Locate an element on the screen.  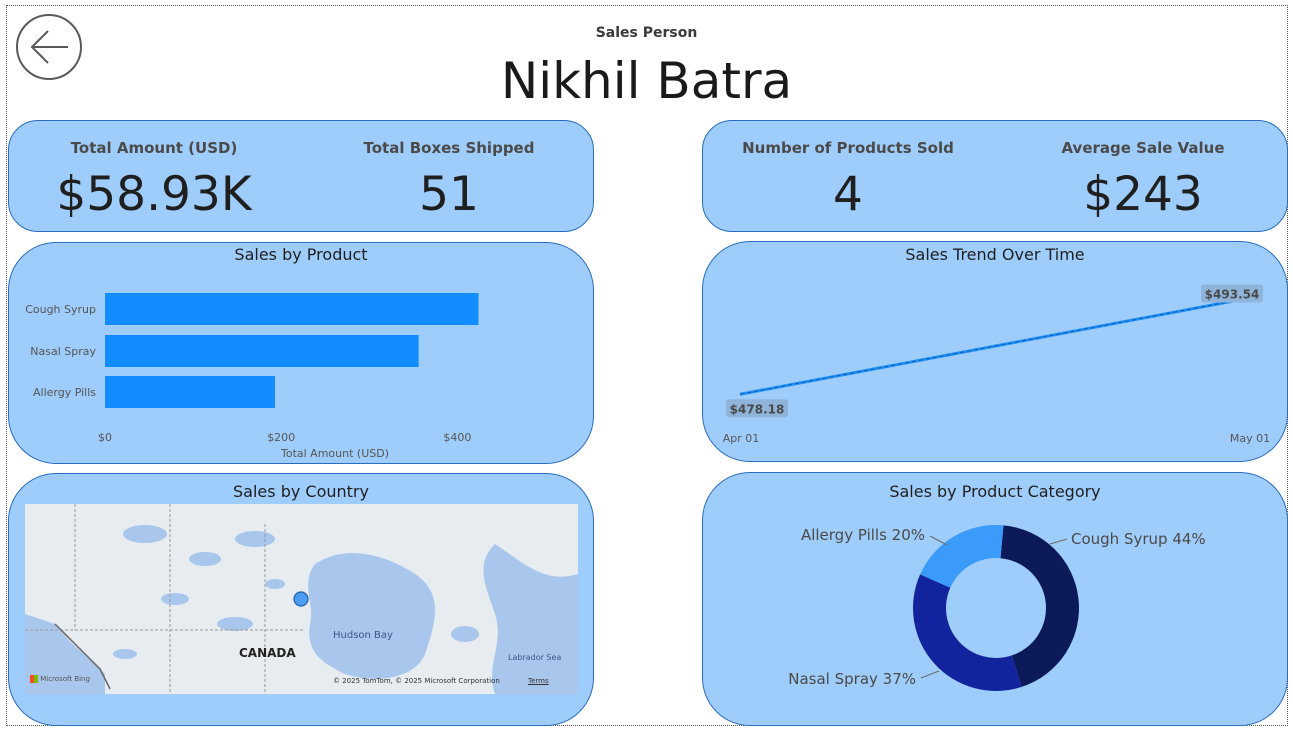
trend-x-tick: May 01 is located at coordinates (1250, 438).